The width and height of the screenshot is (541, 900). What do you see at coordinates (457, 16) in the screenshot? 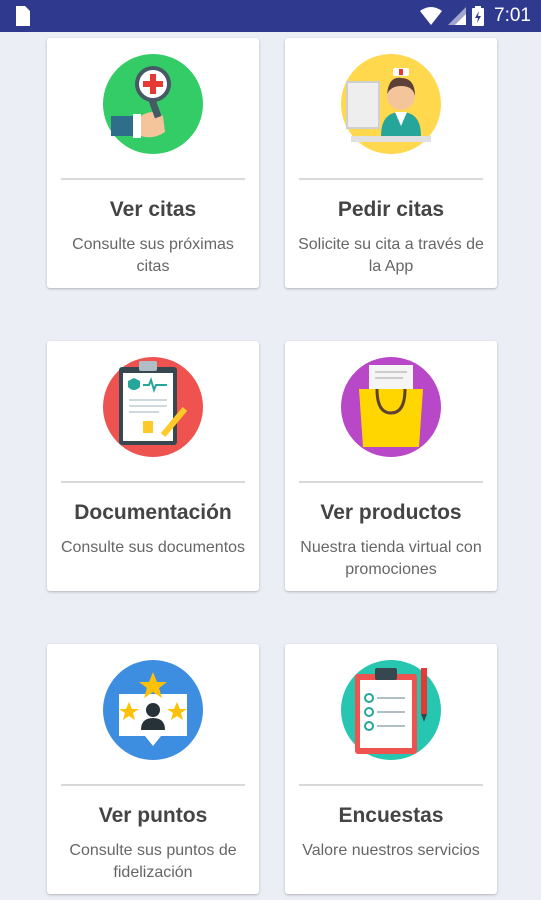
I see `signal-icon` at bounding box center [457, 16].